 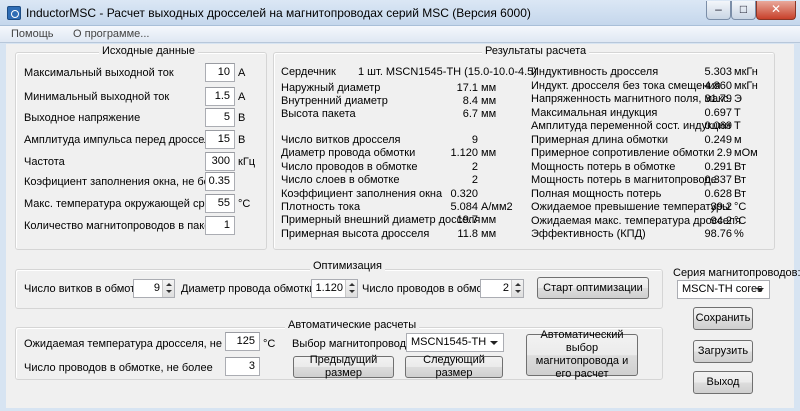 What do you see at coordinates (44, 162) in the screenshot?
I see `input-label: Частота` at bounding box center [44, 162].